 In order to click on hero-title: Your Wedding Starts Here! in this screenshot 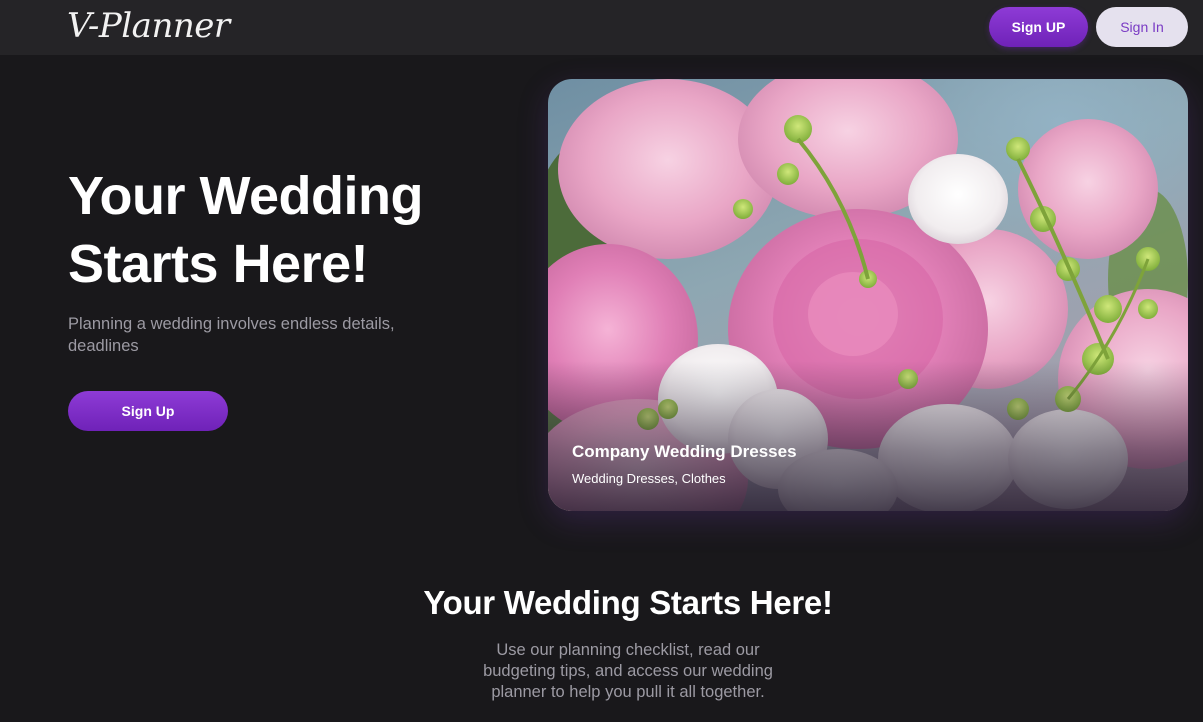, I will do `click(245, 230)`.